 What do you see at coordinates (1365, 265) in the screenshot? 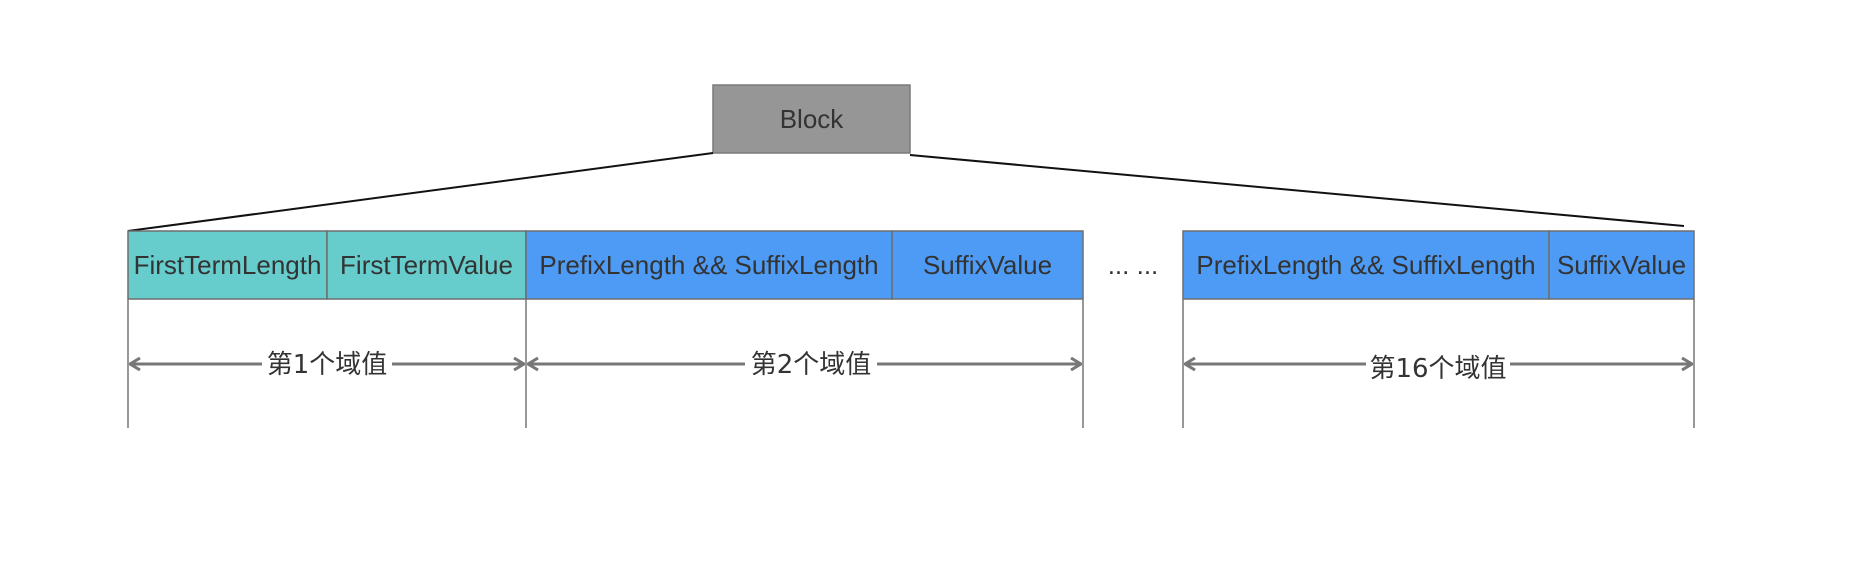
I see `cell-prefix-suffix-length-16-label: PrefixLength && SuffixLength` at bounding box center [1365, 265].